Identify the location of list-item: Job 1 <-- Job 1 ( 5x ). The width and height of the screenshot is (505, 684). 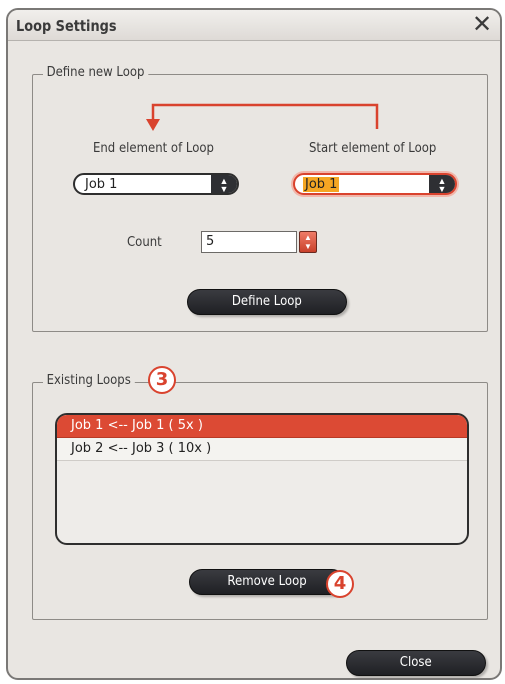
(262, 426).